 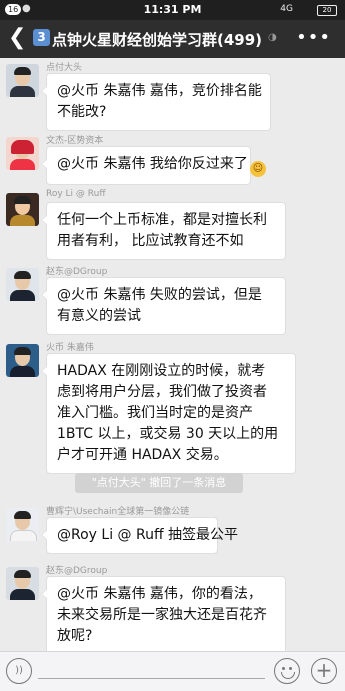 What do you see at coordinates (155, 413) in the screenshot?
I see `message-line: 准入门槛。我们当时定的是资产` at bounding box center [155, 413].